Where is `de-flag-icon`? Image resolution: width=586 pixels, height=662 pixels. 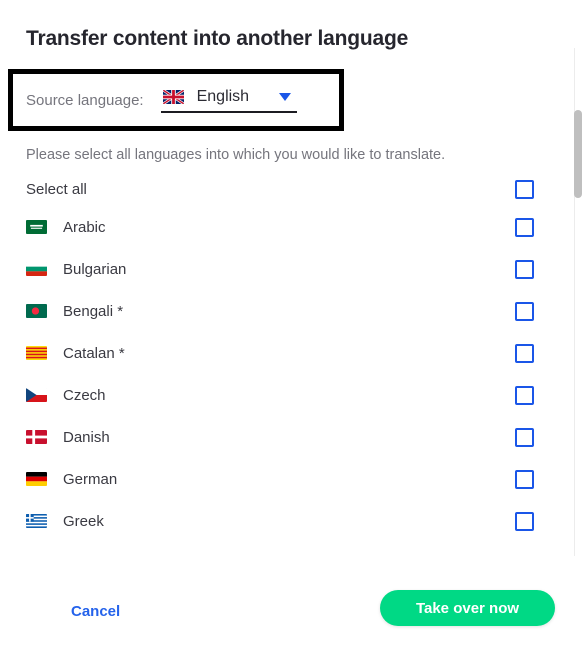 de-flag-icon is located at coordinates (37, 479).